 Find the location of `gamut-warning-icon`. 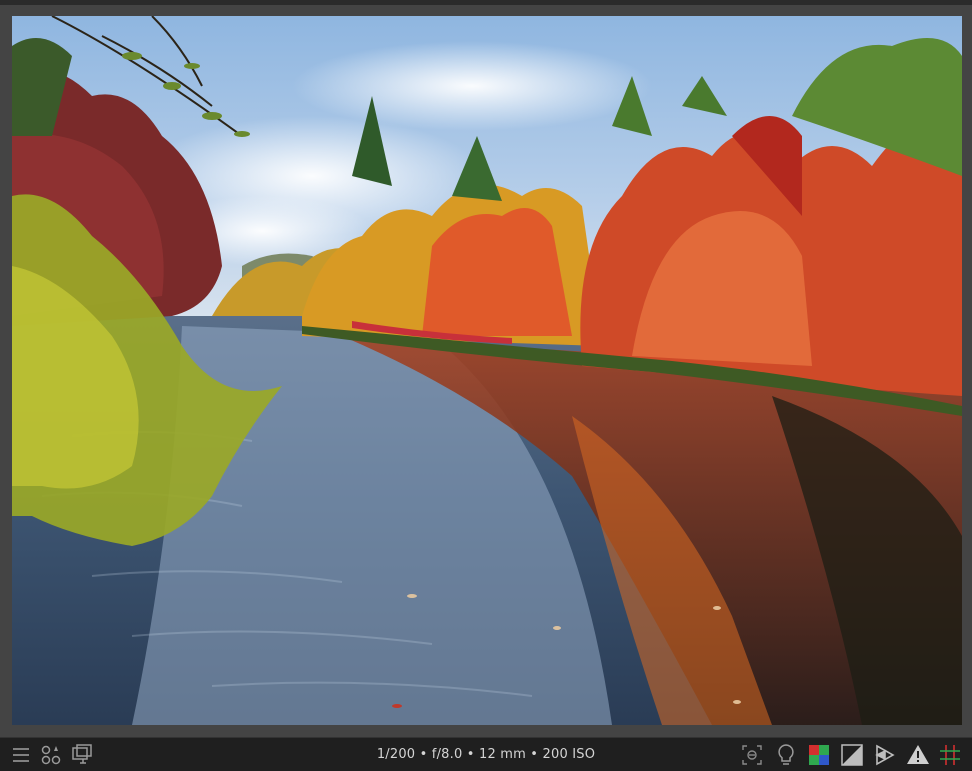

gamut-warning-icon is located at coordinates (918, 755).